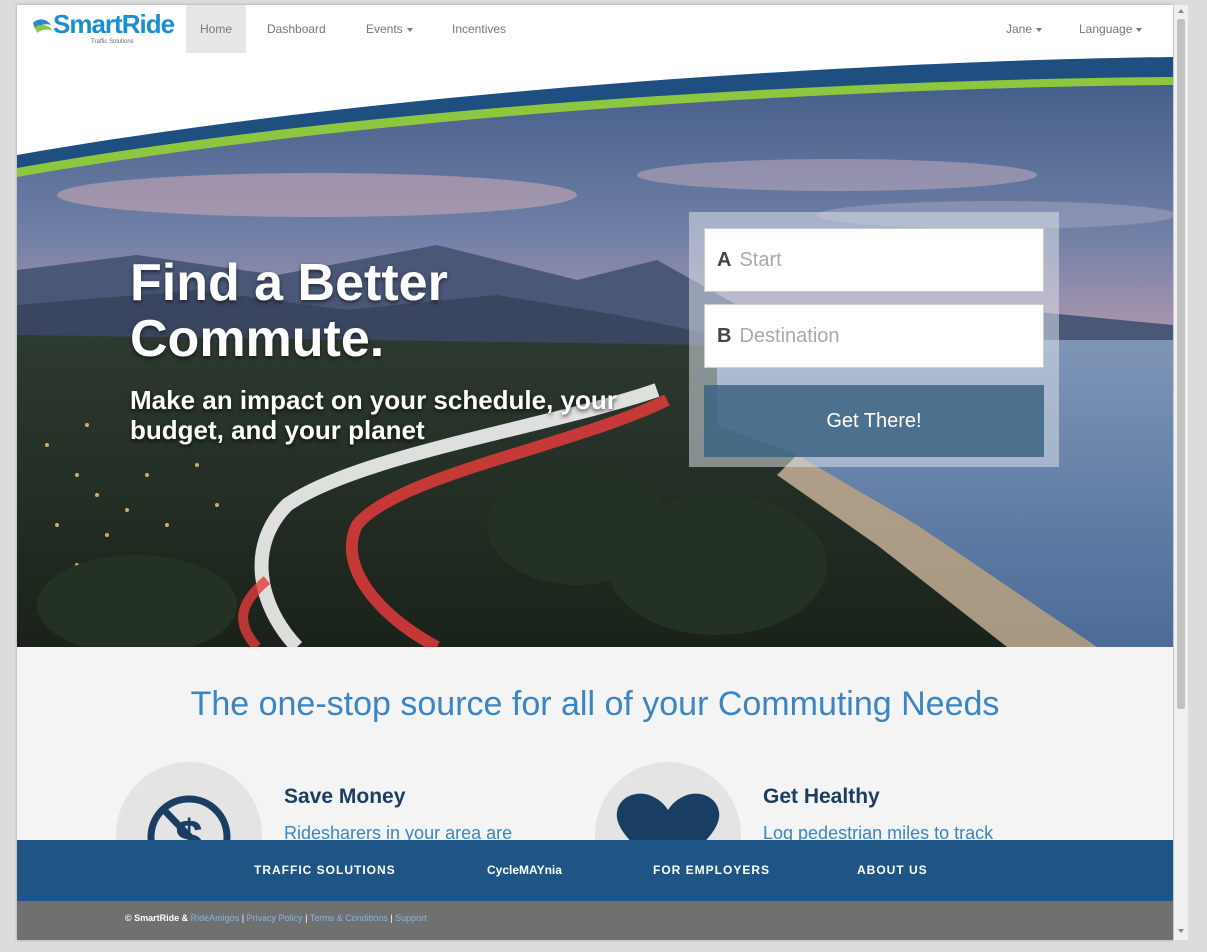 The width and height of the screenshot is (1207, 952). What do you see at coordinates (157, 918) in the screenshot?
I see `copyright-text: © SmartRide &` at bounding box center [157, 918].